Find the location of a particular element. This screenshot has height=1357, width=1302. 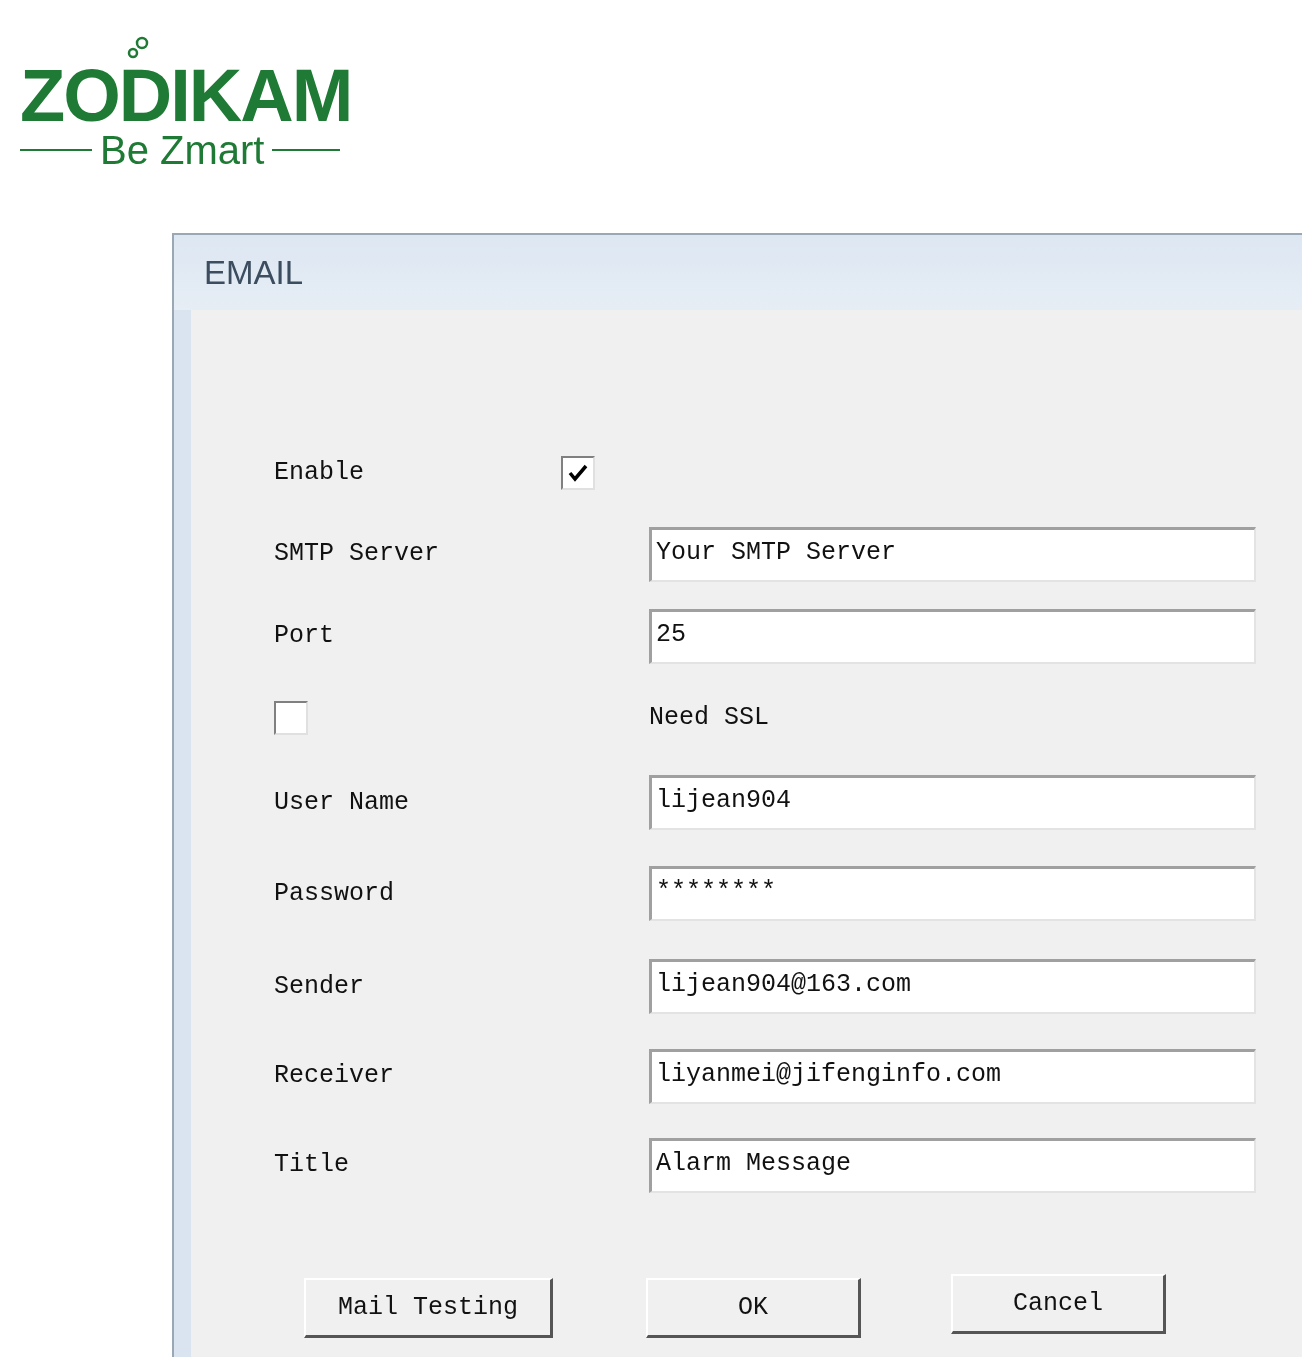

bubbles-icon is located at coordinates (138, 48).